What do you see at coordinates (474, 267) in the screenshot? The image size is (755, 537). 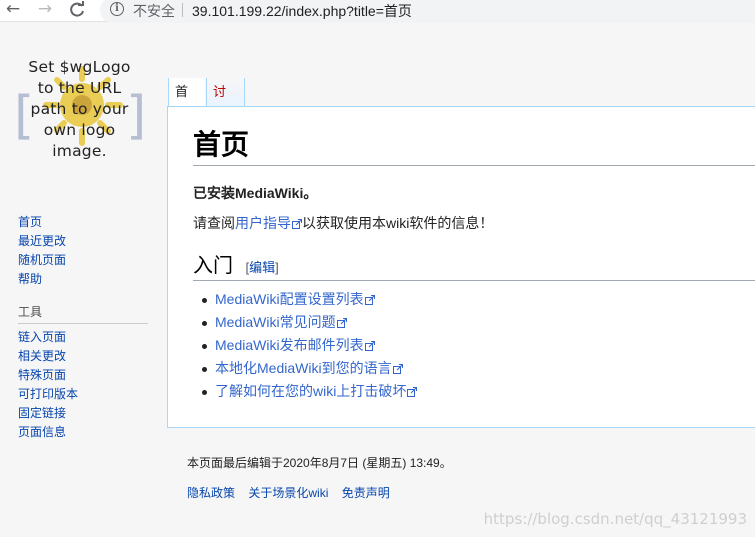 I see `section-heading: 入门 [编辑]` at bounding box center [474, 267].